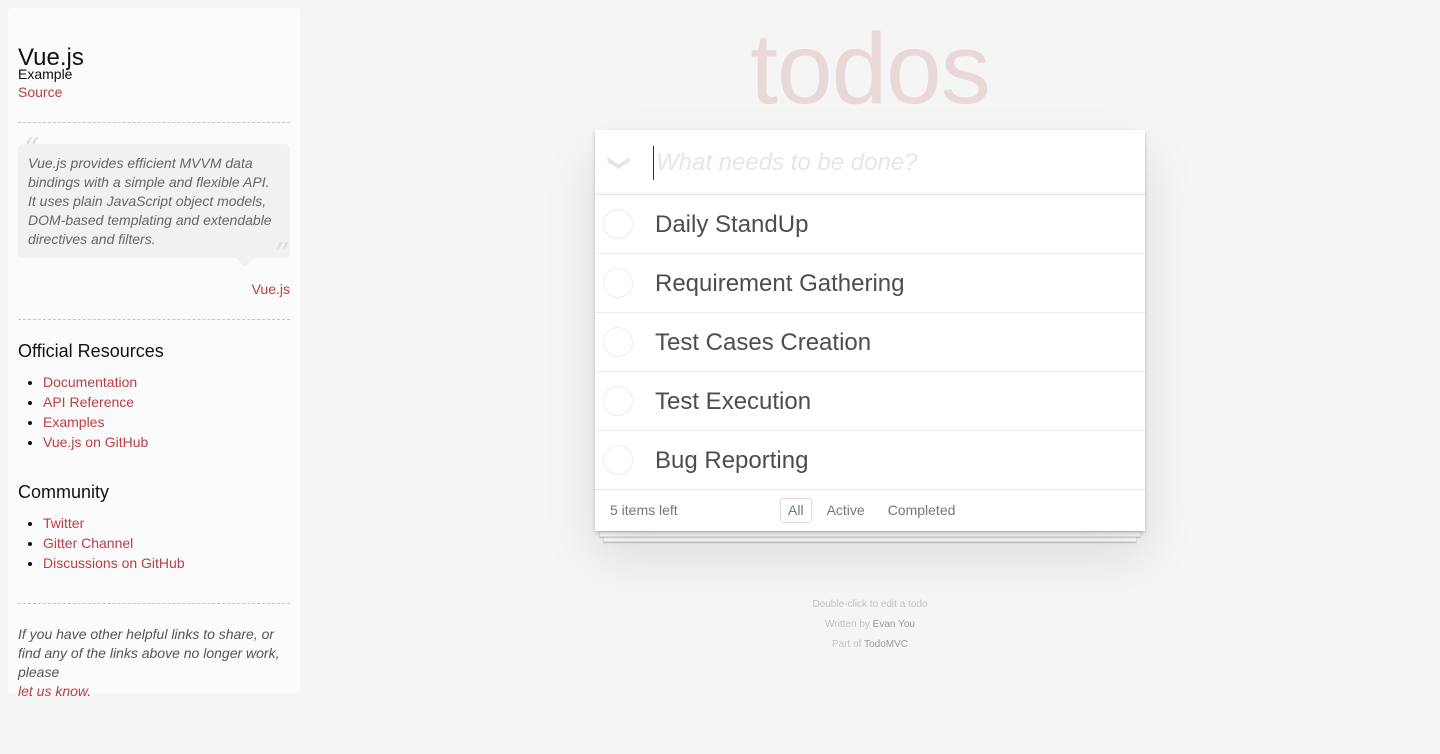 The height and width of the screenshot is (754, 1440). I want to click on filter-completed: Completed, so click(922, 510).